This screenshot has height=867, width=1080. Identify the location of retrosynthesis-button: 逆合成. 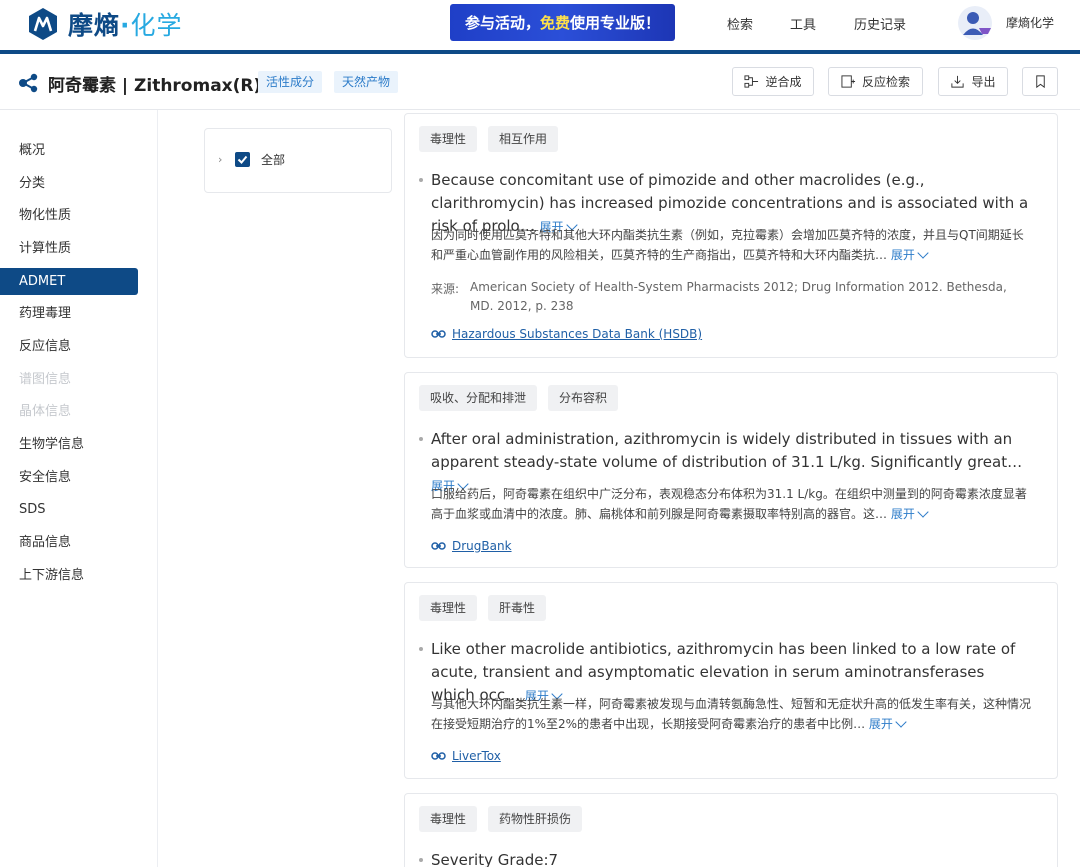
(773, 81).